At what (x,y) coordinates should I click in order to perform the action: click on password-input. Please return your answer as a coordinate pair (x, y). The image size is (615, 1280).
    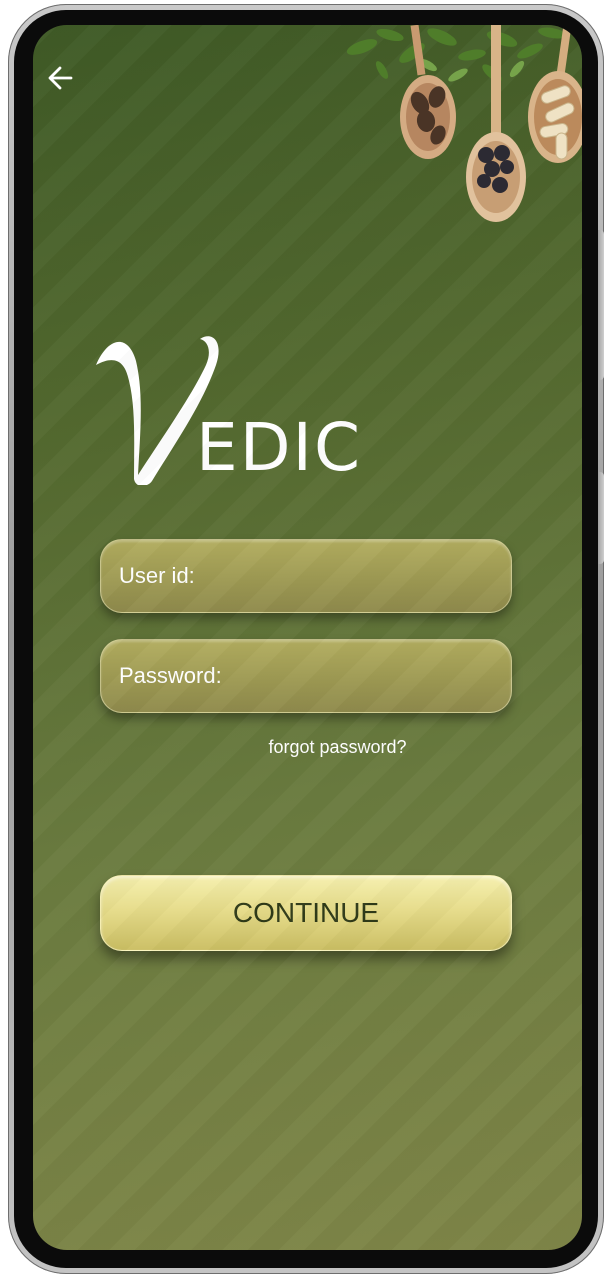
    Looking at the image, I should click on (314, 676).